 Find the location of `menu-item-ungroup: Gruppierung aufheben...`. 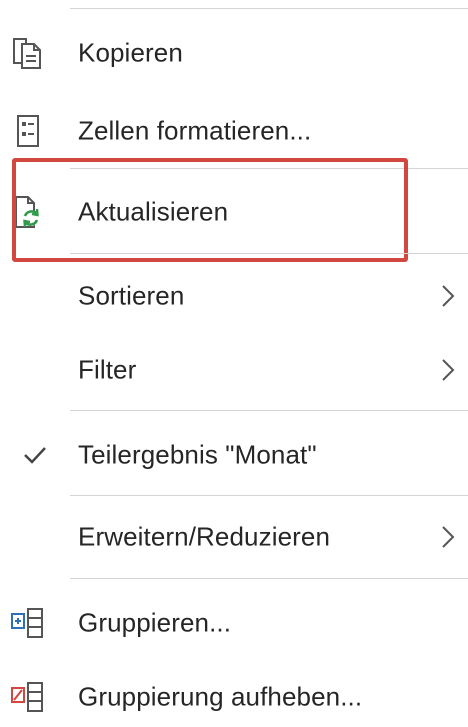

menu-item-ungroup: Gruppierung aufheben... is located at coordinates (234, 697).